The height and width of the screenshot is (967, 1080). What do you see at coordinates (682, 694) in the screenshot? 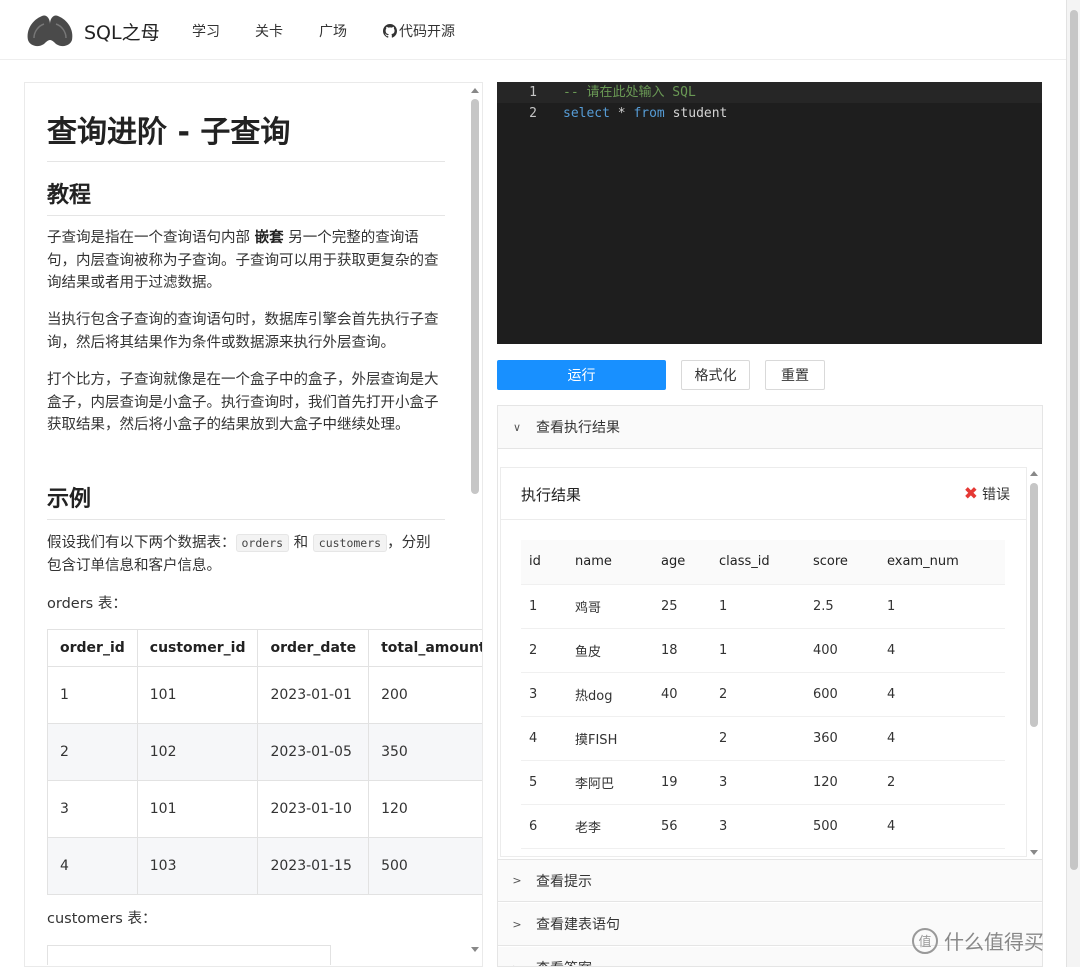
I see `table-cell: 40` at bounding box center [682, 694].